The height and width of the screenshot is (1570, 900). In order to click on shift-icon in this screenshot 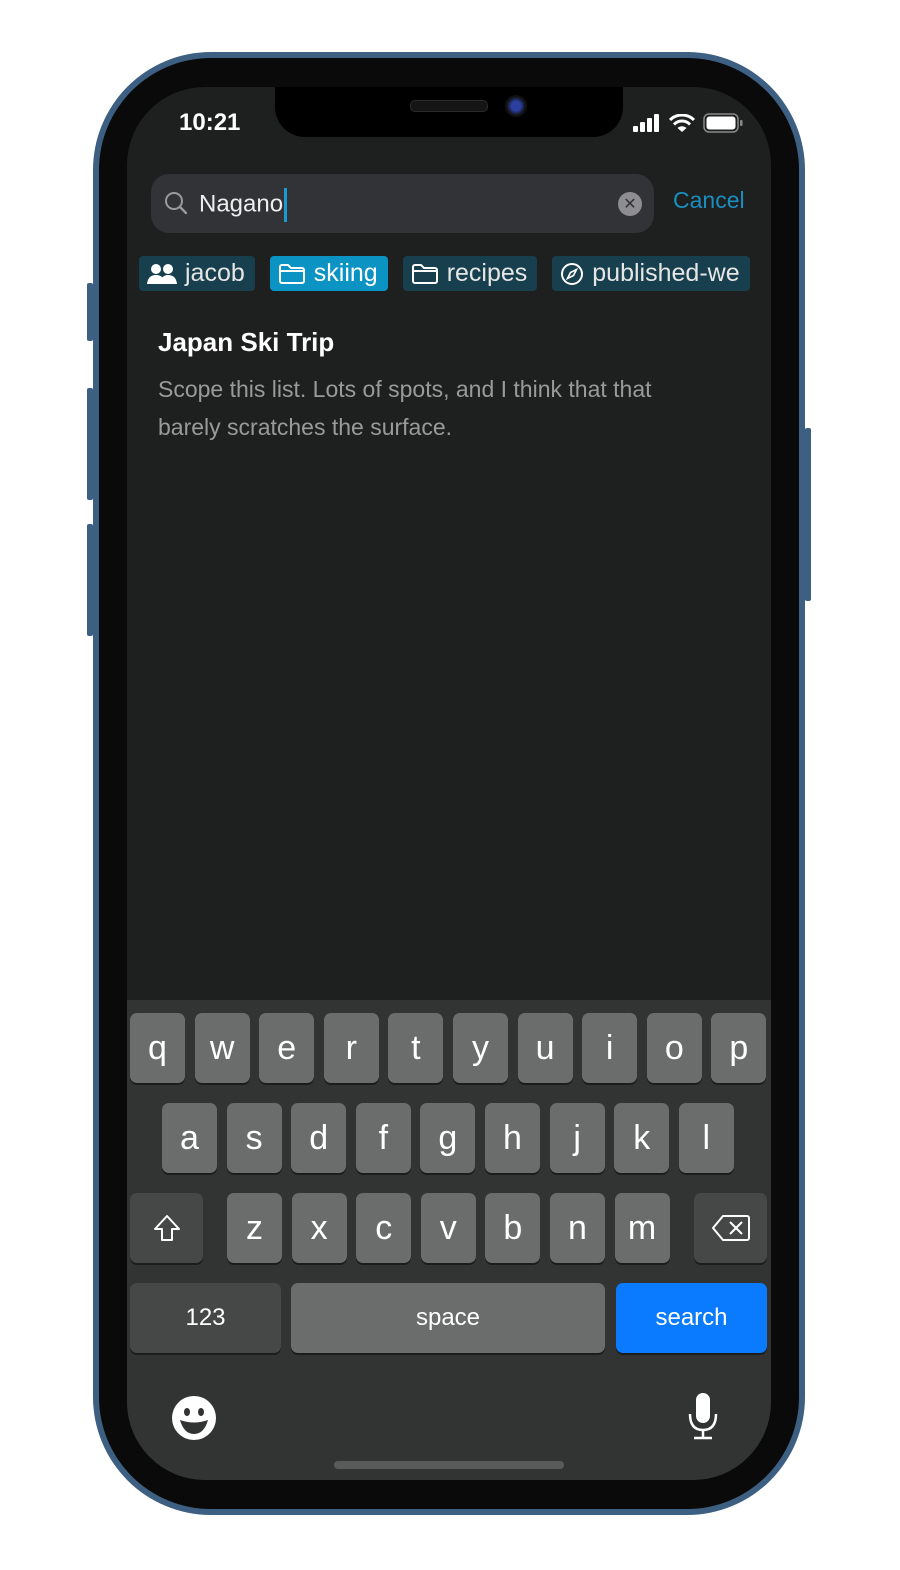, I will do `click(166, 1228)`.